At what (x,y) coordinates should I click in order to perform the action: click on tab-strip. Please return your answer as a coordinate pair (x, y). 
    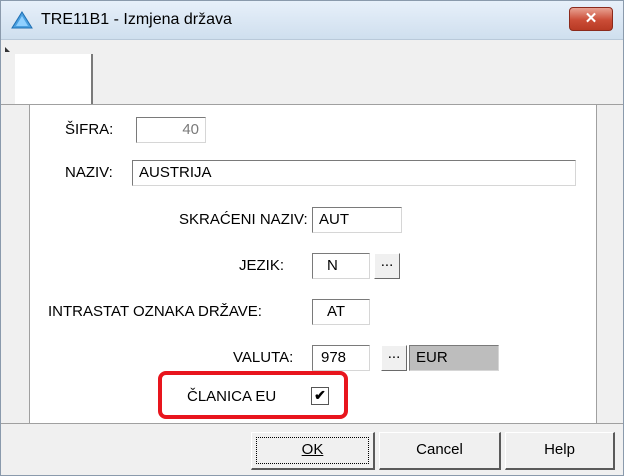
    Looking at the image, I should click on (312, 78).